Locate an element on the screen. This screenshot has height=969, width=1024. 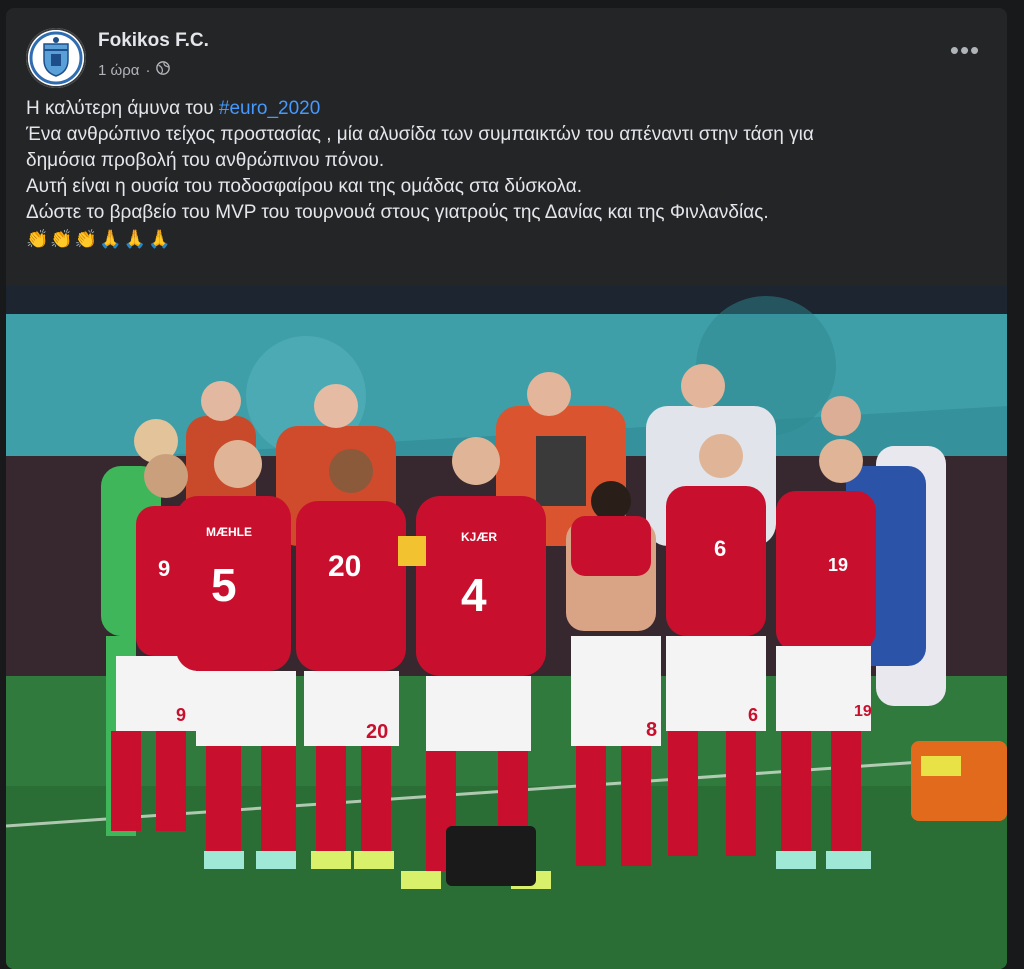
jersey-number: 20 is located at coordinates (344, 566).